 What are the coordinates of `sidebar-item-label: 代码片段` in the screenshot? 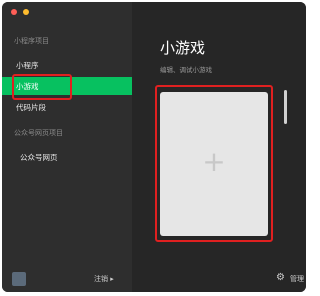 It's located at (31, 107).